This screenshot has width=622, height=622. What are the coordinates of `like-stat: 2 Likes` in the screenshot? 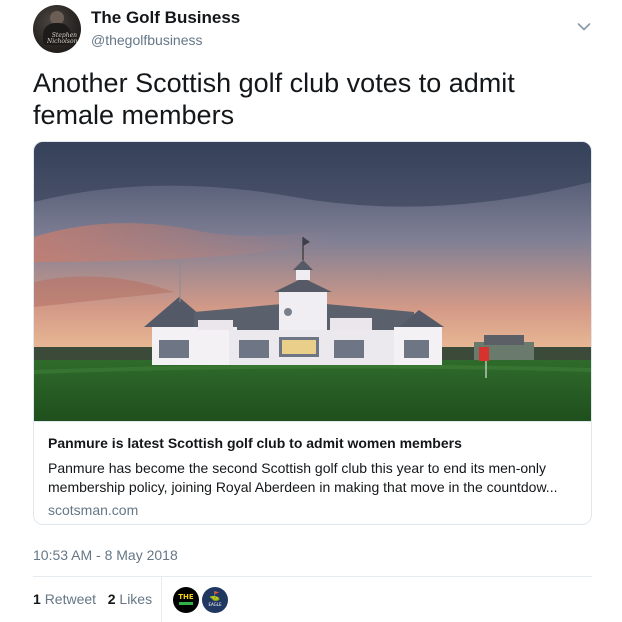 It's located at (130, 599).